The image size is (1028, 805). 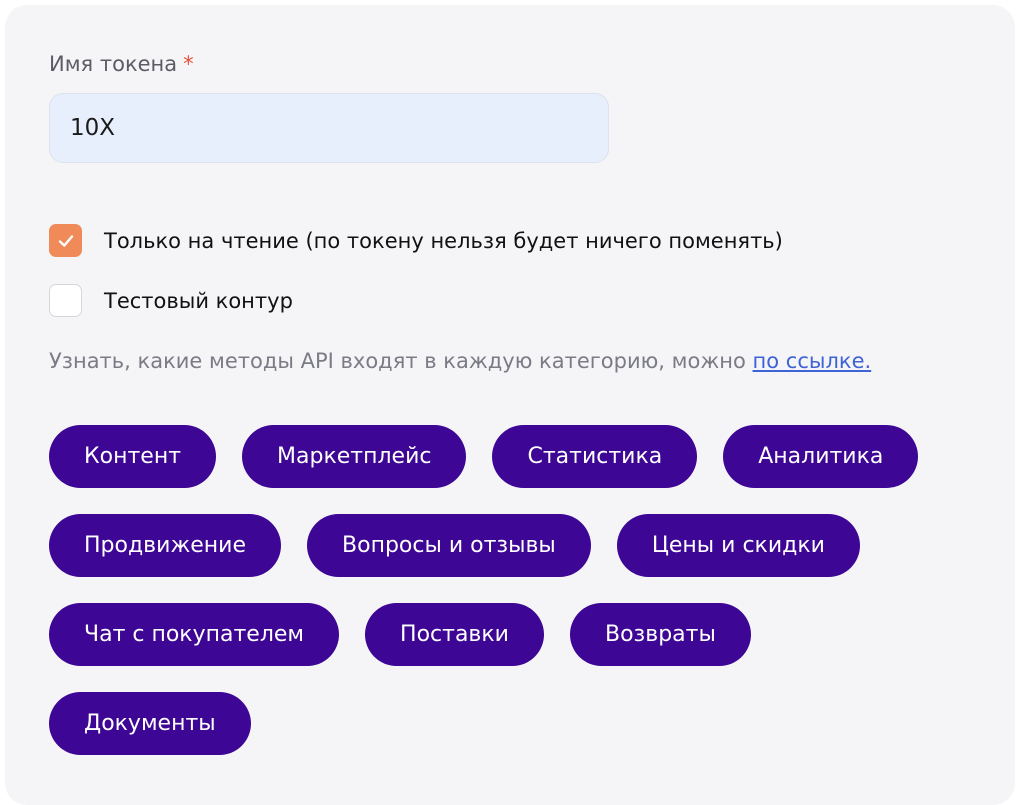 I want to click on chip-prices-discounts: Цены и скидки, so click(x=738, y=545).